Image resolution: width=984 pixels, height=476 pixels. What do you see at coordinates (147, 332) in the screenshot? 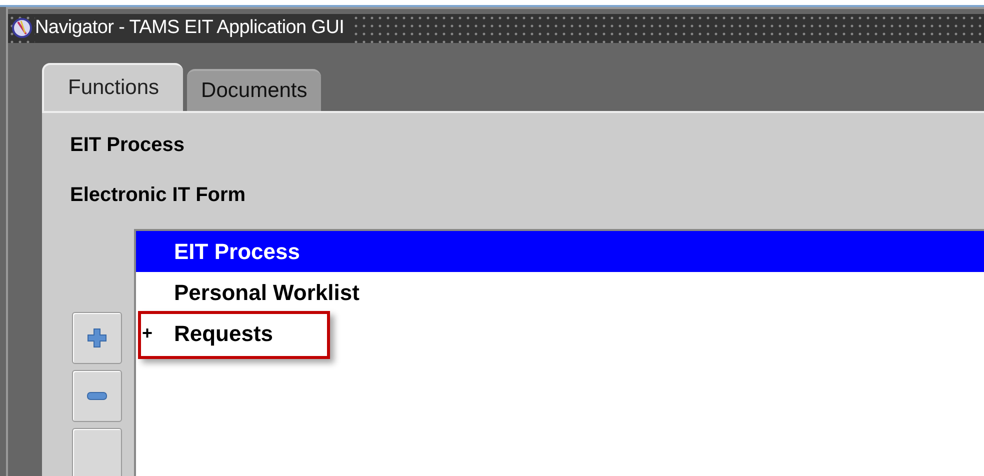
I see `expand-marker: +` at bounding box center [147, 332].